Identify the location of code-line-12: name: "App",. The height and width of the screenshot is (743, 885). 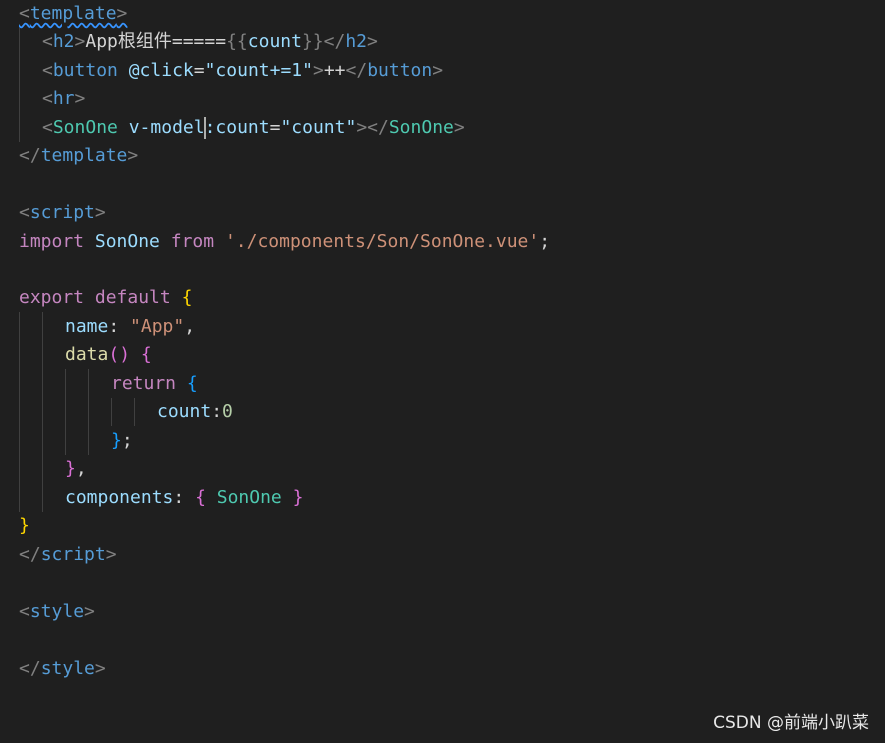
(130, 327).